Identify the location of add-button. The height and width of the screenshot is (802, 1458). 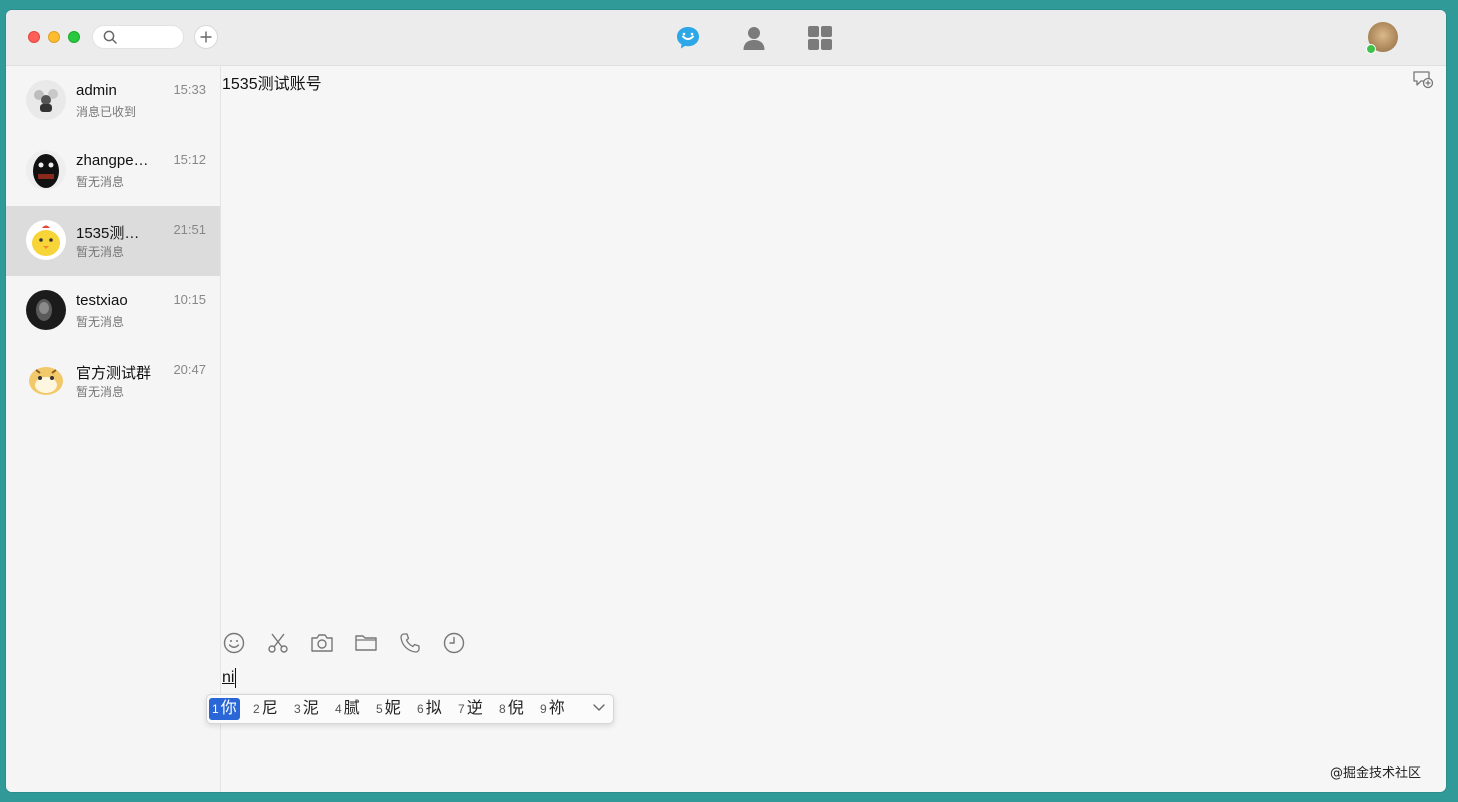
(206, 37).